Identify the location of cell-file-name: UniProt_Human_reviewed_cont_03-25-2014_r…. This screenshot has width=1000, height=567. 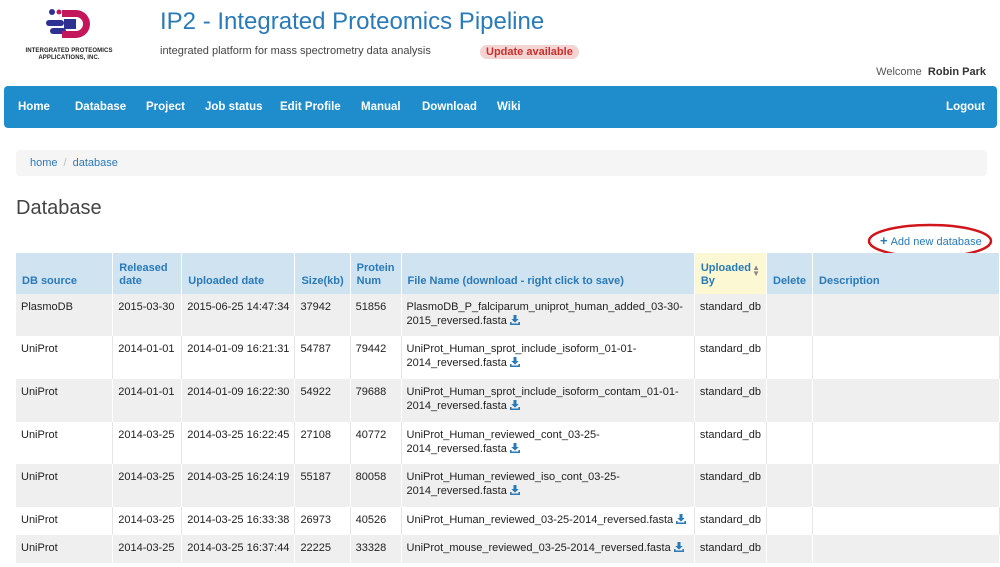
(548, 443).